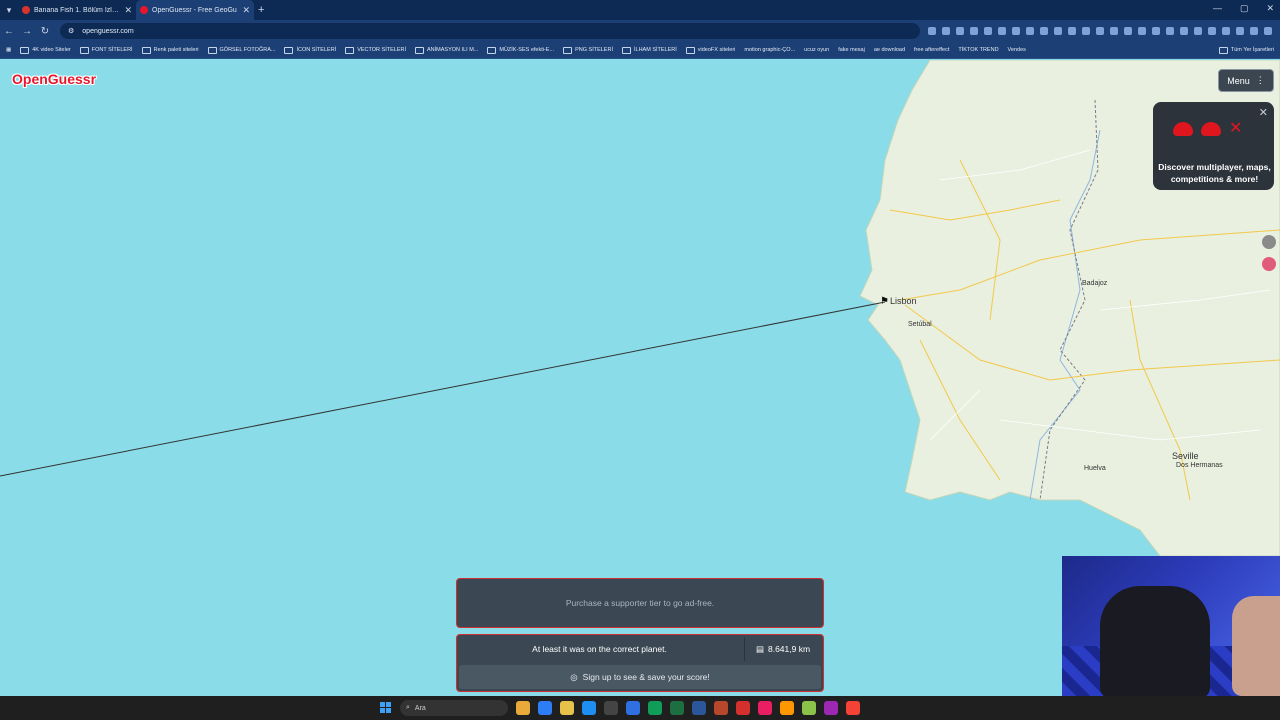 The height and width of the screenshot is (720, 1280). I want to click on back-icon: ←, so click(9, 31).